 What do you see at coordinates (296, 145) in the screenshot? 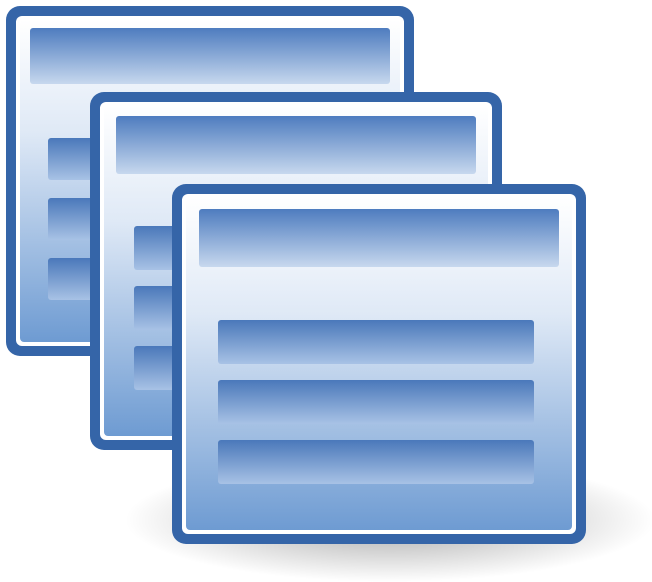
I see `middle-window-titlebar` at bounding box center [296, 145].